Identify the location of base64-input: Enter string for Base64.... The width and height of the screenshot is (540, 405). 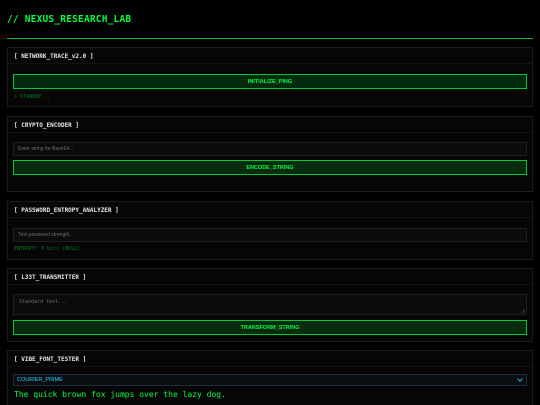
(270, 149).